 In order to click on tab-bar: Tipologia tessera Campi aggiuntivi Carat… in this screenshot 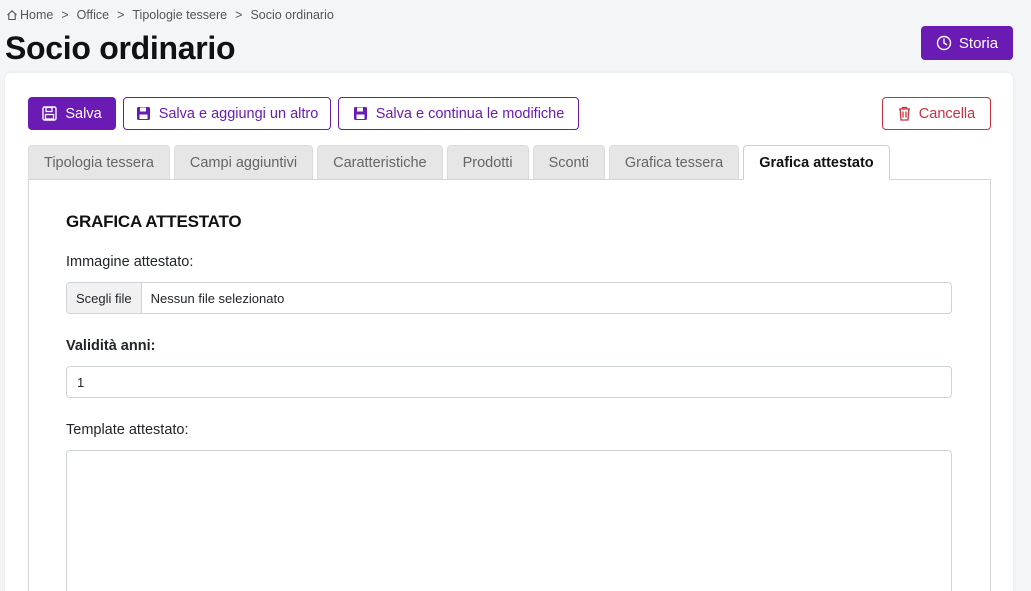, I will do `click(459, 162)`.